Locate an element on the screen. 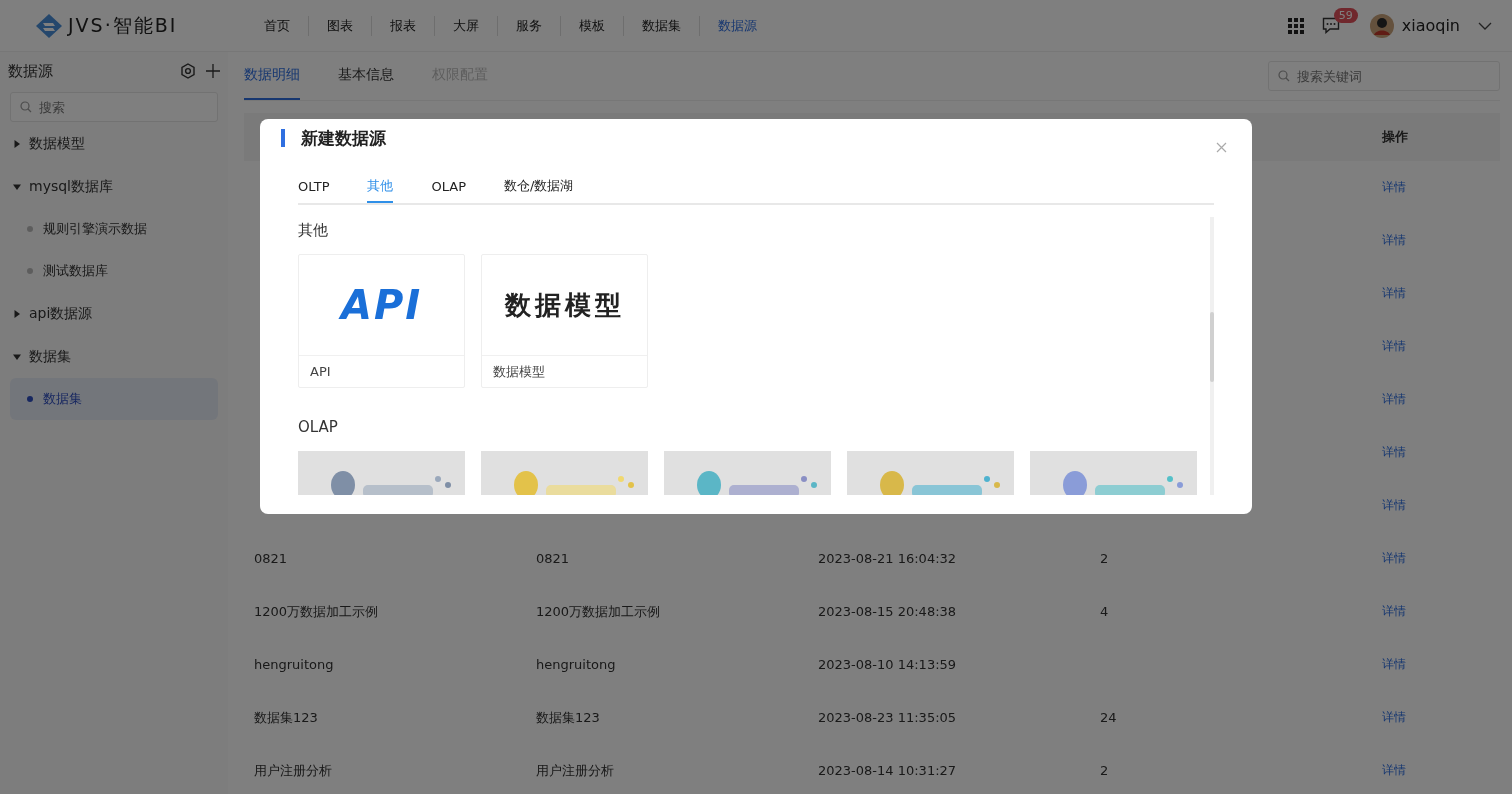  table-cell: 2023-08-14 10:31:27 is located at coordinates (887, 770).